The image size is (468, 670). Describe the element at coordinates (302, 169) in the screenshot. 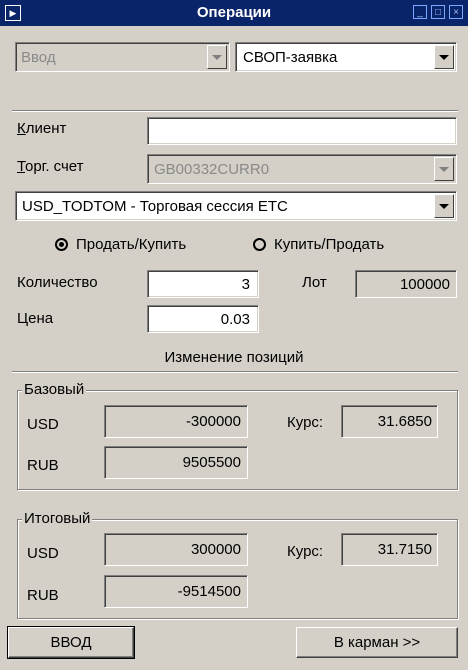

I see `account-select: GB00332CURR0` at that location.